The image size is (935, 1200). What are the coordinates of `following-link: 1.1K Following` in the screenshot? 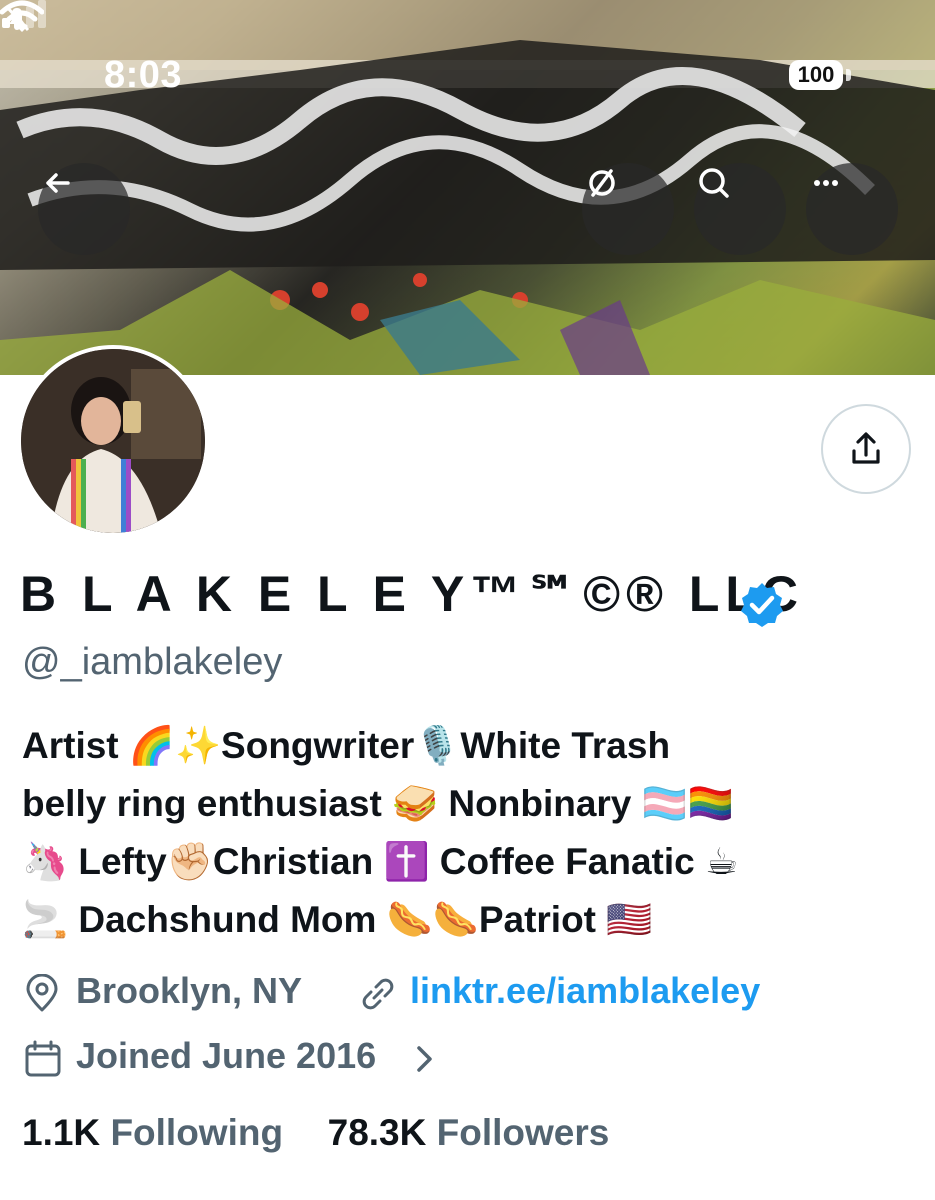 It's located at (157, 1132).